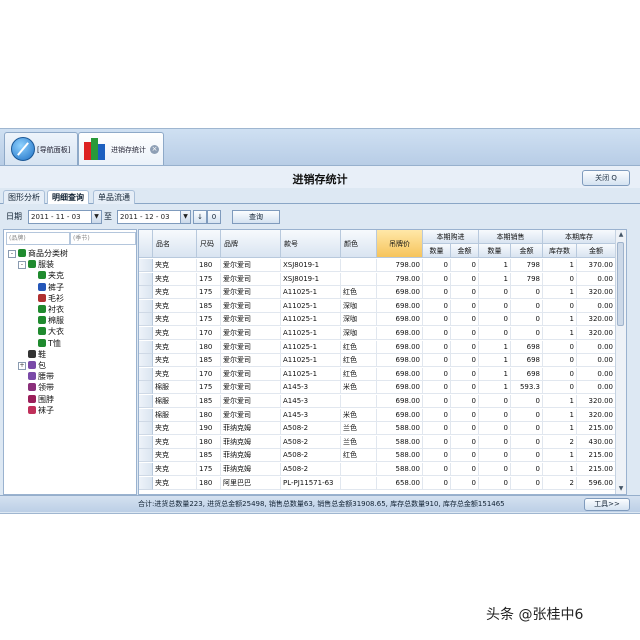 The image size is (640, 640). Describe the element at coordinates (400, 244) in the screenshot. I see `column-header: 吊牌价` at that location.